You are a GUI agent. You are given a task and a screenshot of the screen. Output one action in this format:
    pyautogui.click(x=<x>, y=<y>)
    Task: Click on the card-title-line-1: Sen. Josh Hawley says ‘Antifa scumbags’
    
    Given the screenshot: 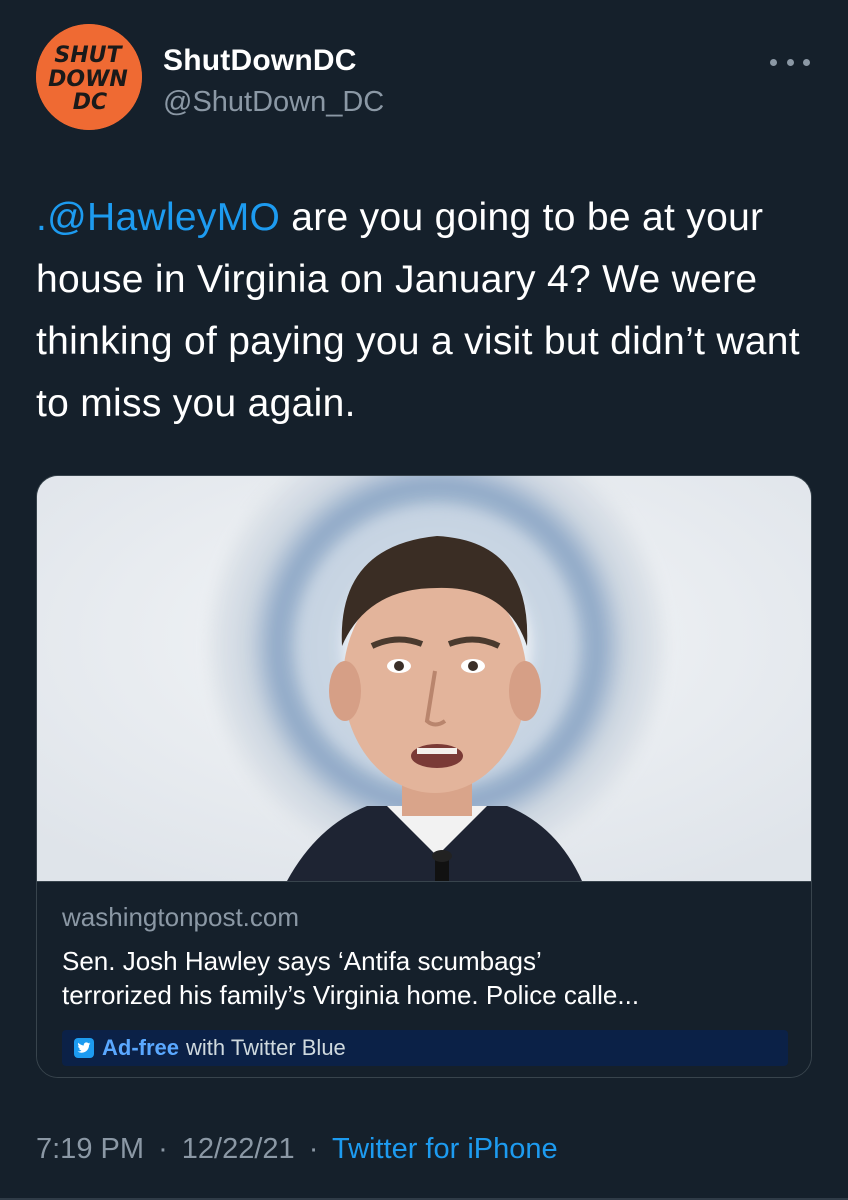 What is the action you would take?
    pyautogui.click(x=302, y=961)
    